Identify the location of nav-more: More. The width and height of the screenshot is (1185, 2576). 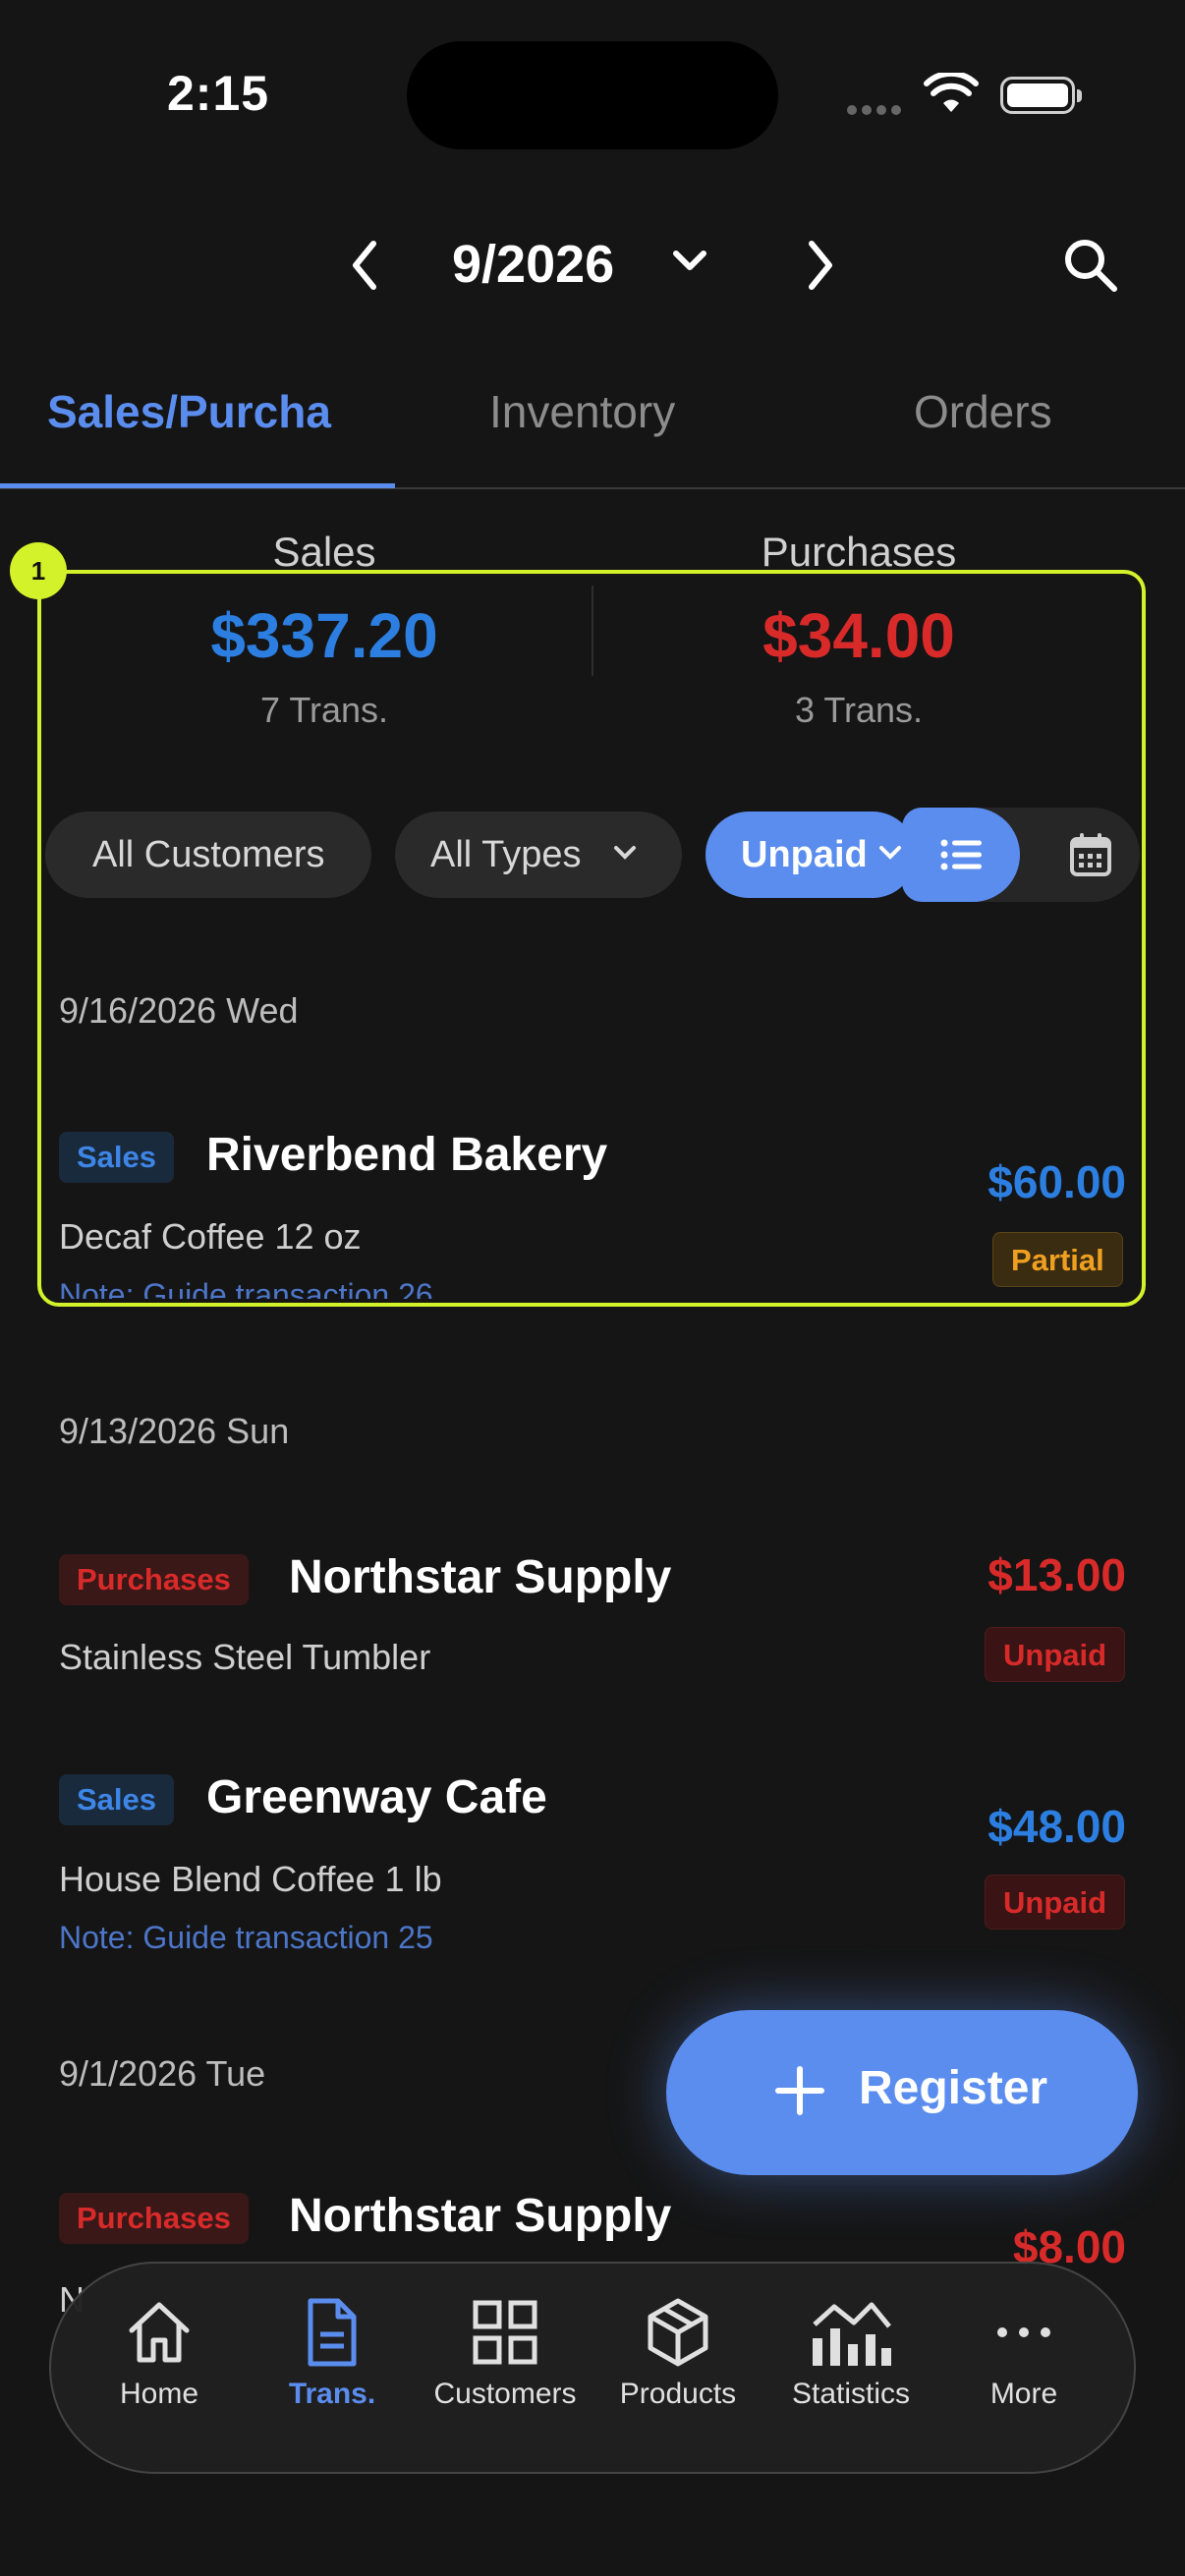
(1024, 2353).